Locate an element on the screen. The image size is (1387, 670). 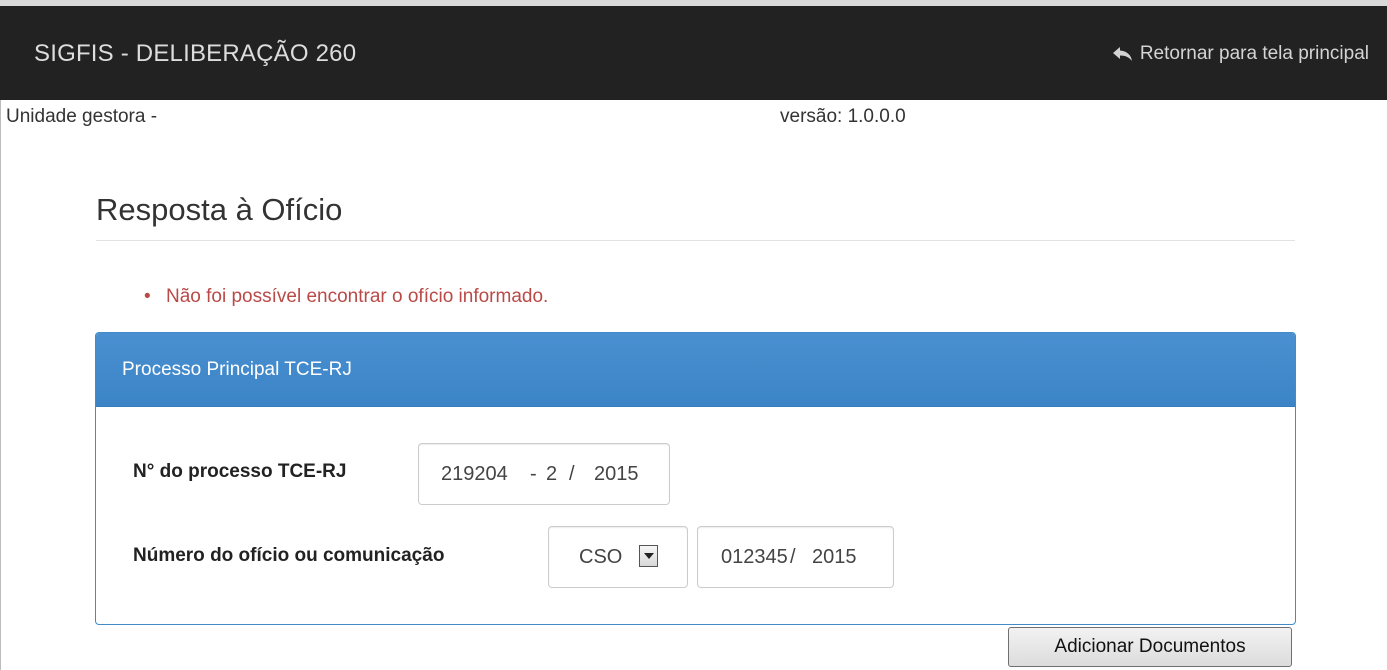
process-number-field: 219204 - 2 / 2015 is located at coordinates (544, 474).